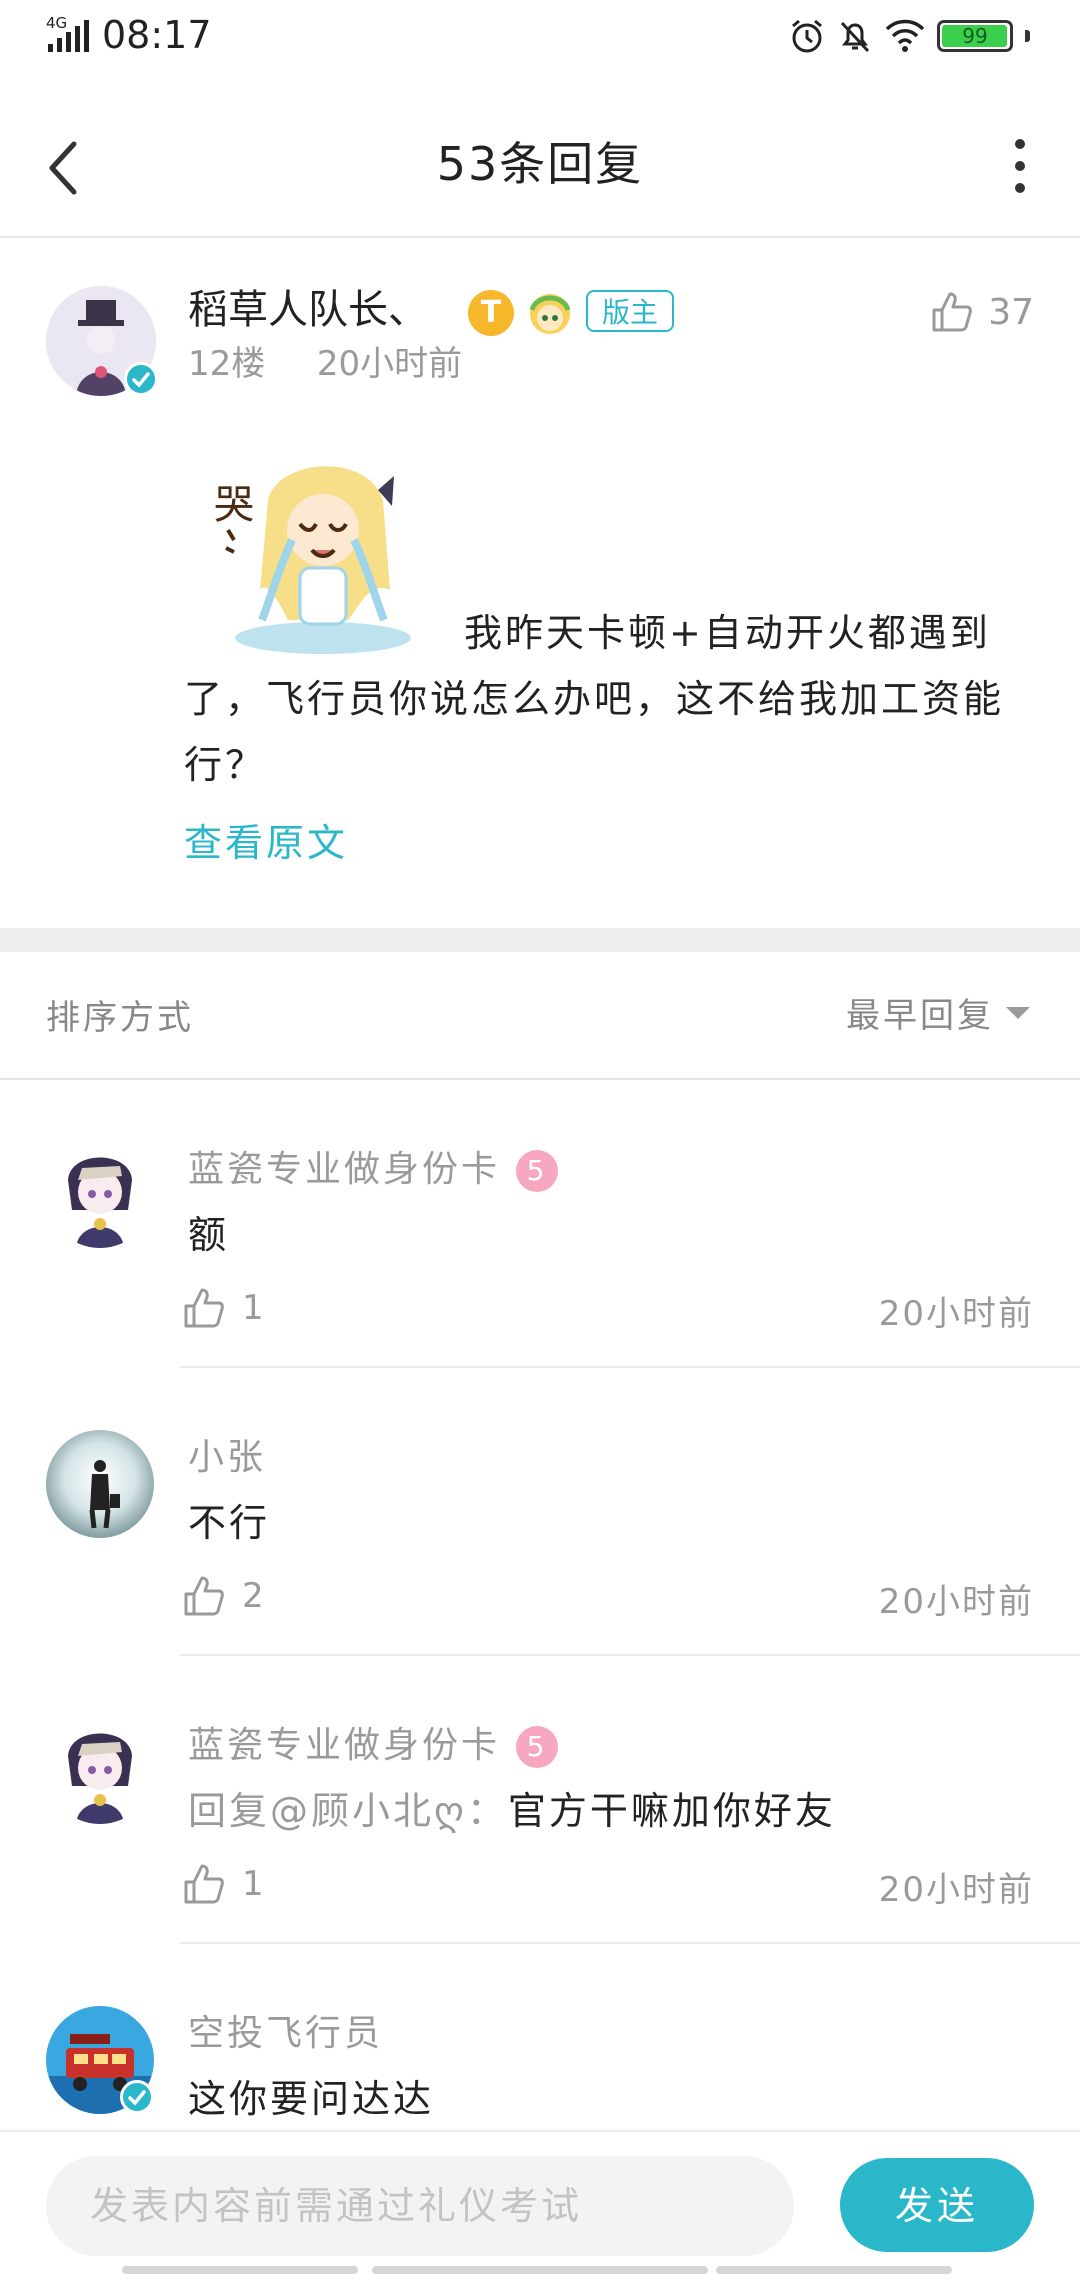  Describe the element at coordinates (594, 699) in the screenshot. I see `post-body-text: 我昨天卡顿+自动开火都遇到了，飞行员你说怎么办吧，这不给我加工资能行？` at that location.